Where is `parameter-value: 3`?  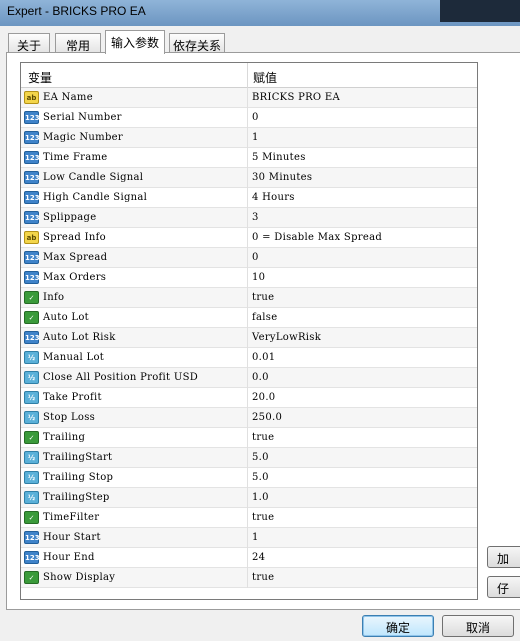
parameter-value: 3 is located at coordinates (255, 217).